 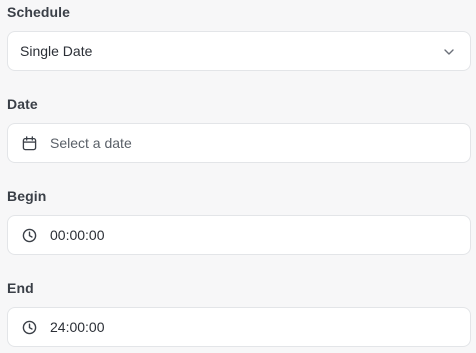 What do you see at coordinates (239, 143) in the screenshot?
I see `date-picker-field: Select a date` at bounding box center [239, 143].